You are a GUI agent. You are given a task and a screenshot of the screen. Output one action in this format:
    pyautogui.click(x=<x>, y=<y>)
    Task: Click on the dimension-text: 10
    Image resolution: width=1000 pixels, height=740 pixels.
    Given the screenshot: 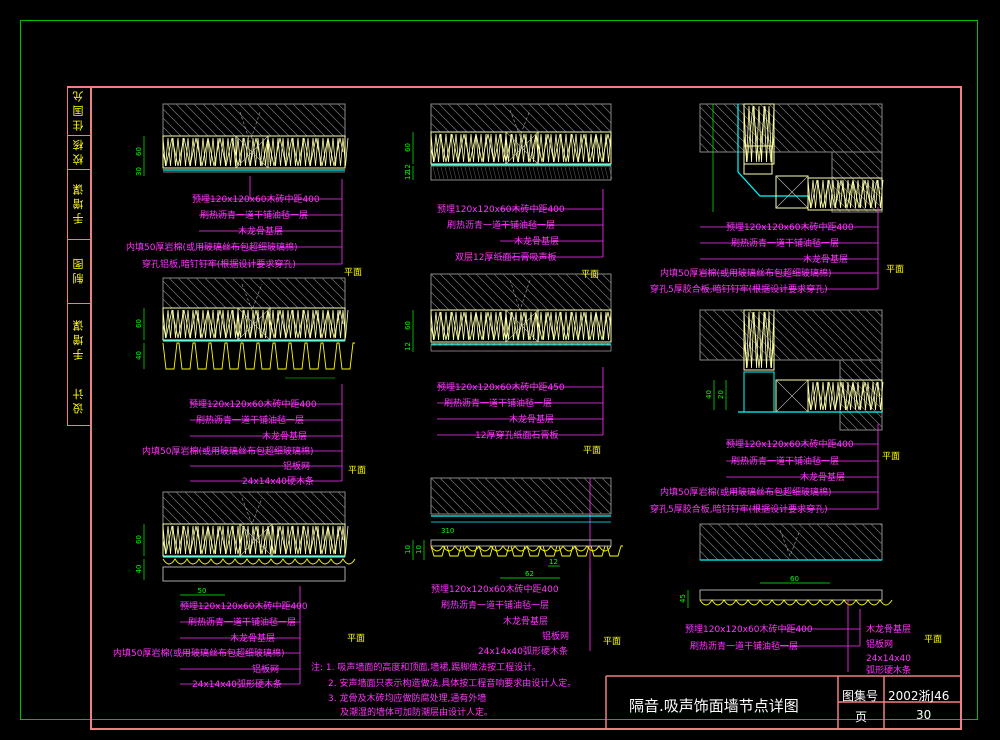 What is the action you would take?
    pyautogui.click(x=419, y=549)
    